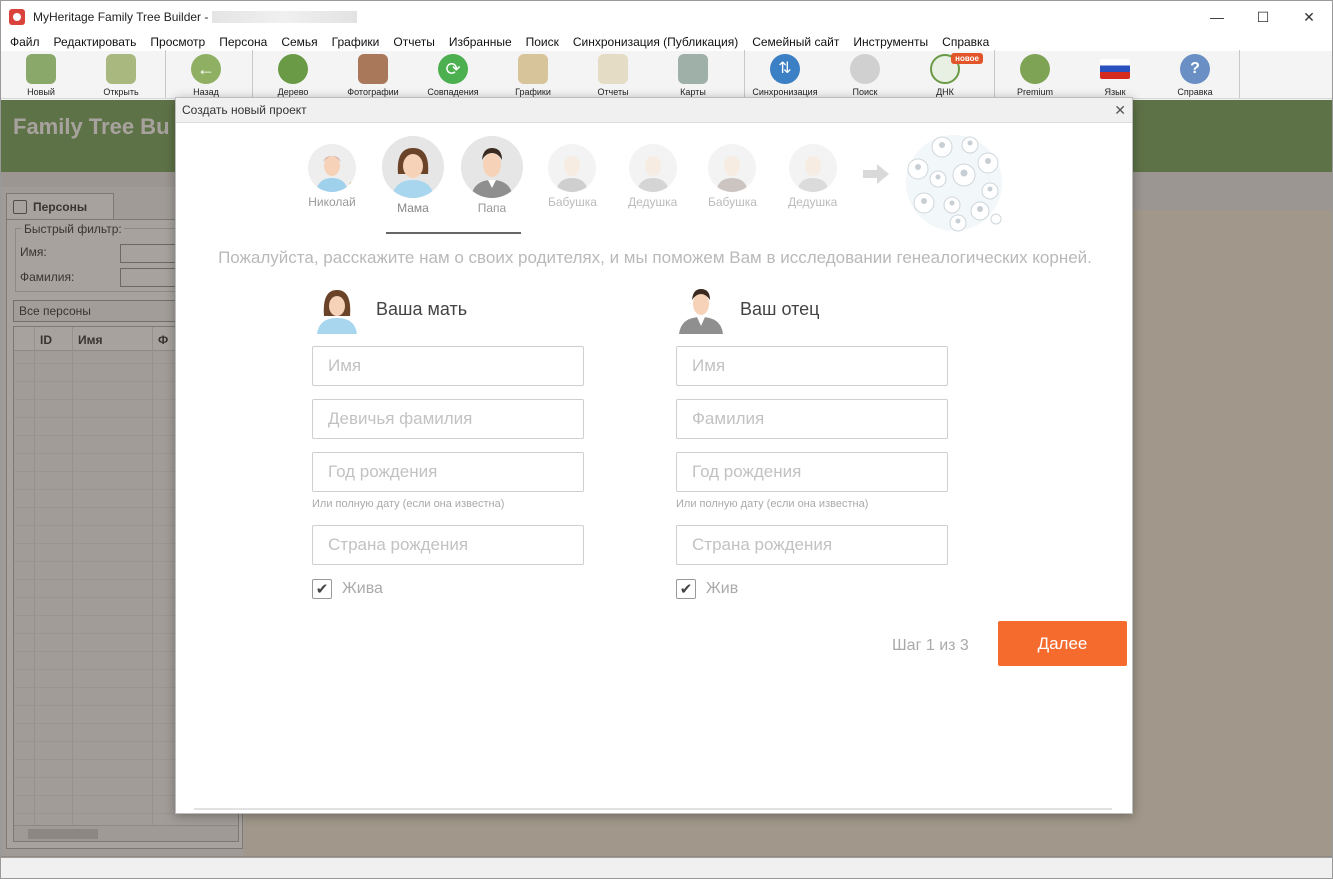  What do you see at coordinates (448, 545) in the screenshot?
I see `mother-birth-country-input` at bounding box center [448, 545].